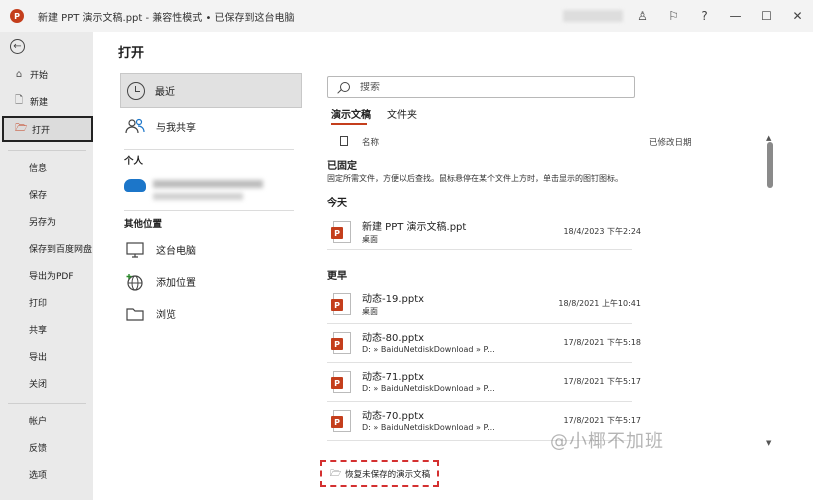  Describe the element at coordinates (19, 100) in the screenshot. I see `new-doc-icon: 🗋` at that location.